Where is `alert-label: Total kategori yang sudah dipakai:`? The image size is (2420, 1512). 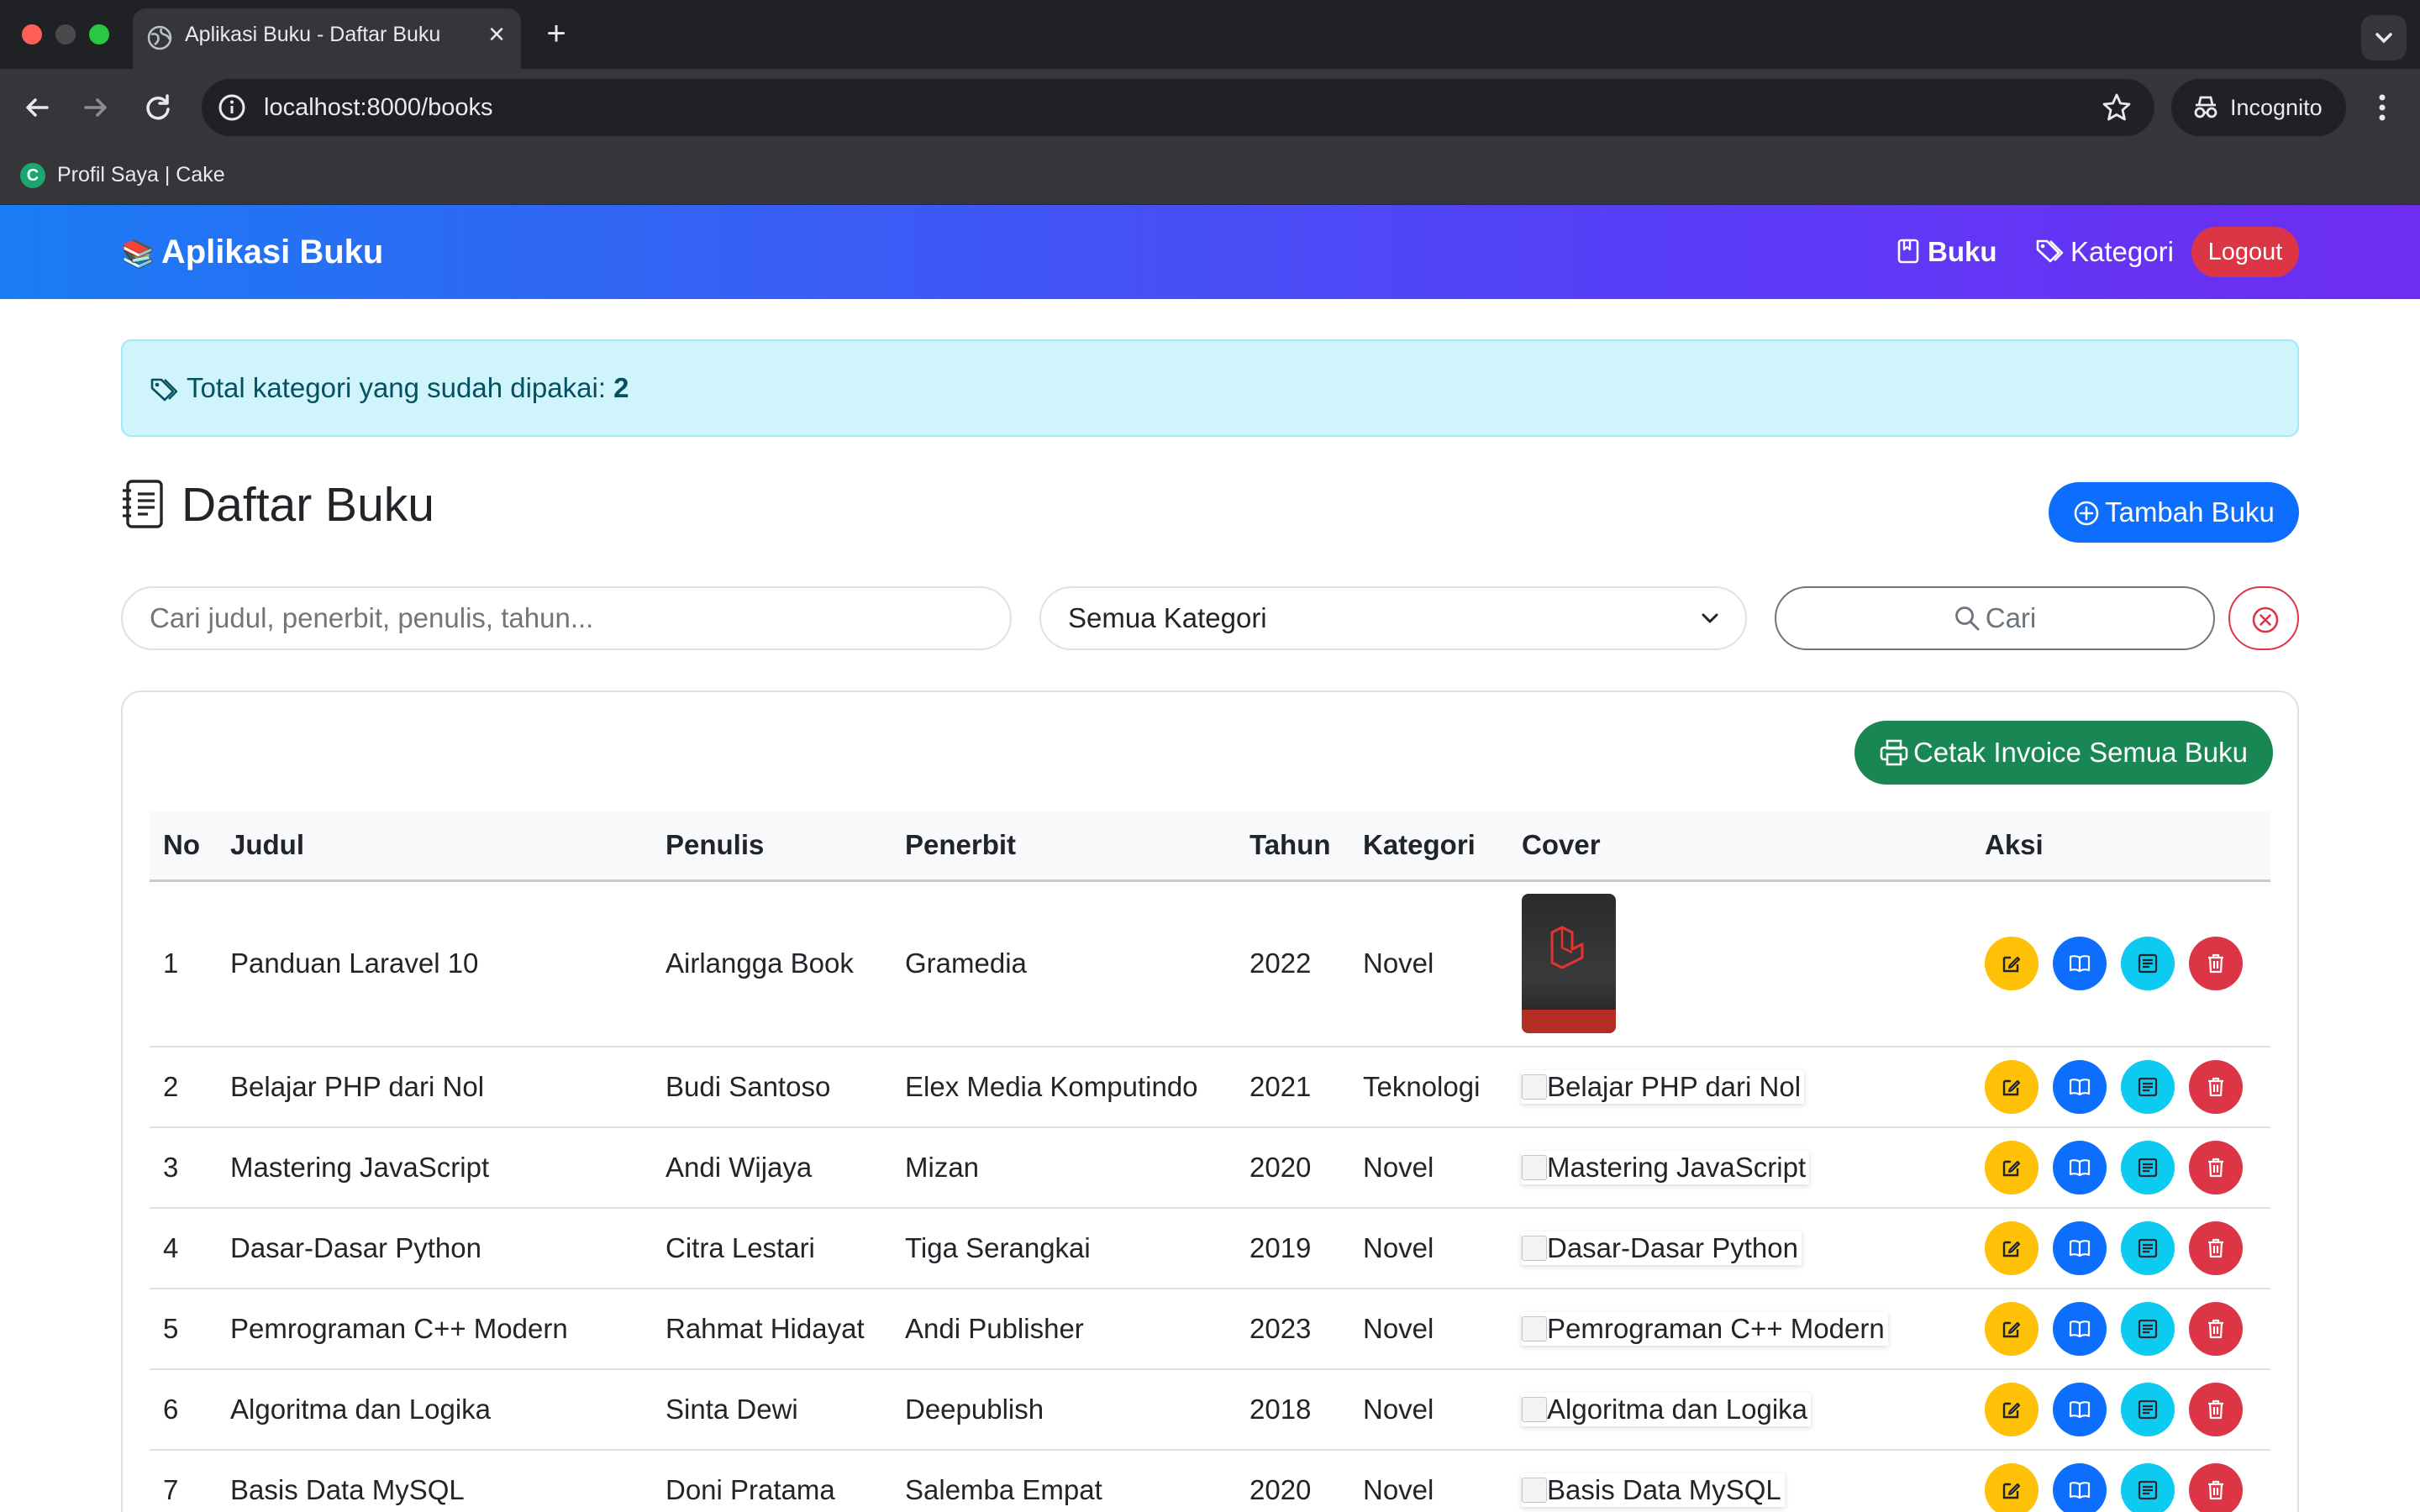 alert-label: Total kategori yang sudah dipakai: is located at coordinates (397, 387).